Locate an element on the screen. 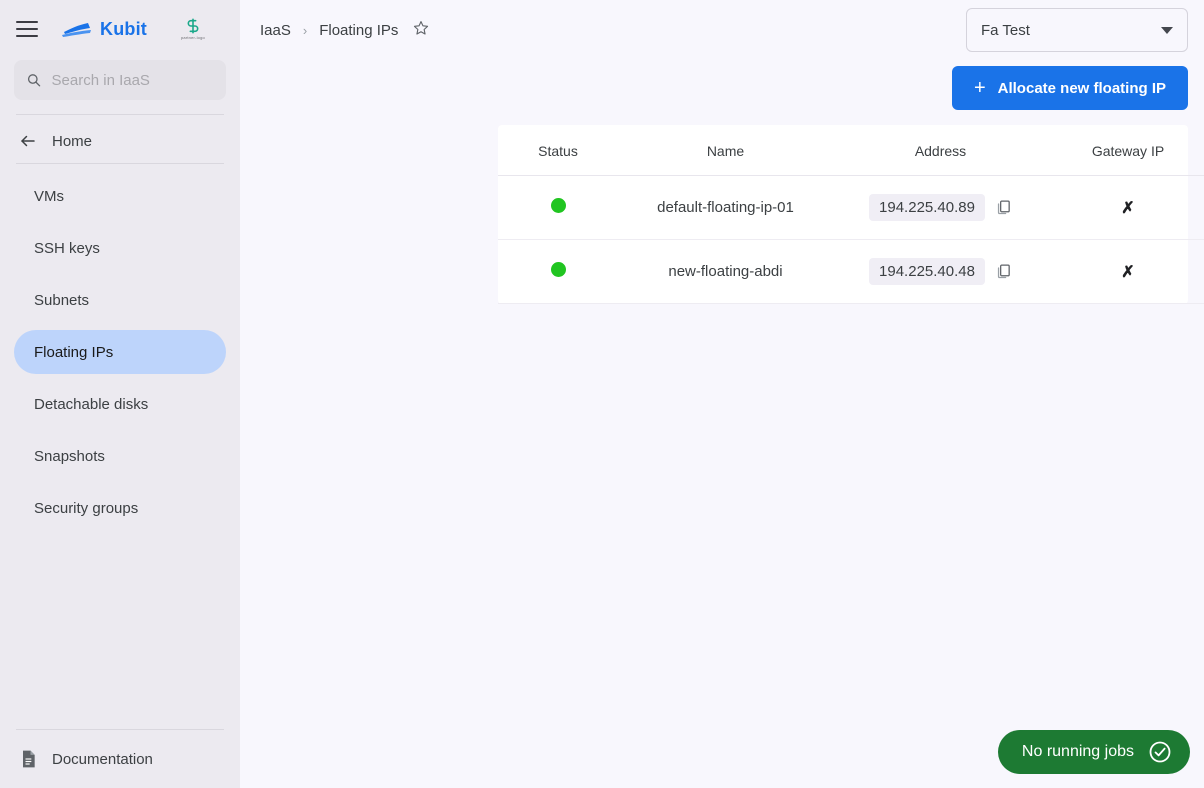 Image resolution: width=1204 pixels, height=788 pixels. table-row: new-floating-abdi 194.225.40.48 ✗ is located at coordinates (851, 271).